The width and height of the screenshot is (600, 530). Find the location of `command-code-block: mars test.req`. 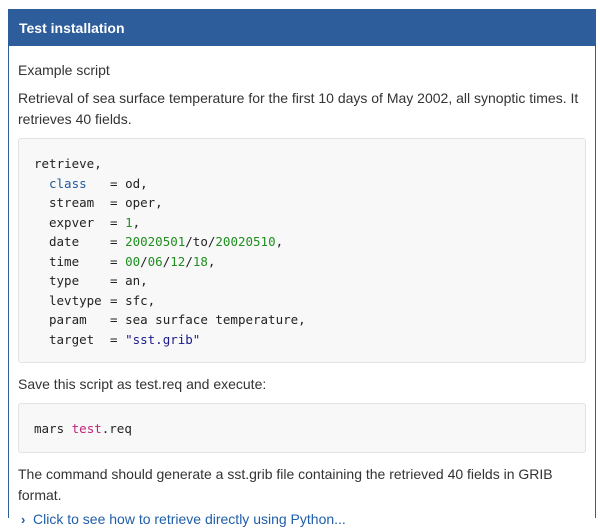

command-code-block: mars test.req is located at coordinates (302, 428).